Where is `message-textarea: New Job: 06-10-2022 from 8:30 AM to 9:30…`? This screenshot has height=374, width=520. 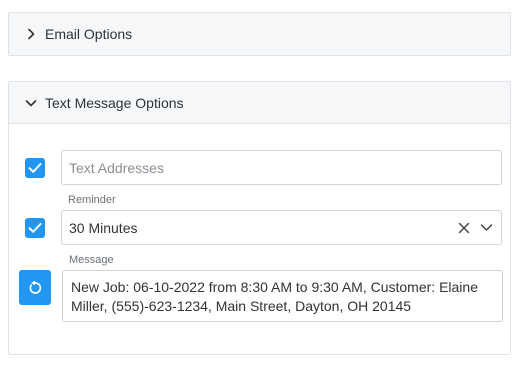
message-textarea: New Job: 06-10-2022 from 8:30 AM to 9:30… is located at coordinates (282, 296).